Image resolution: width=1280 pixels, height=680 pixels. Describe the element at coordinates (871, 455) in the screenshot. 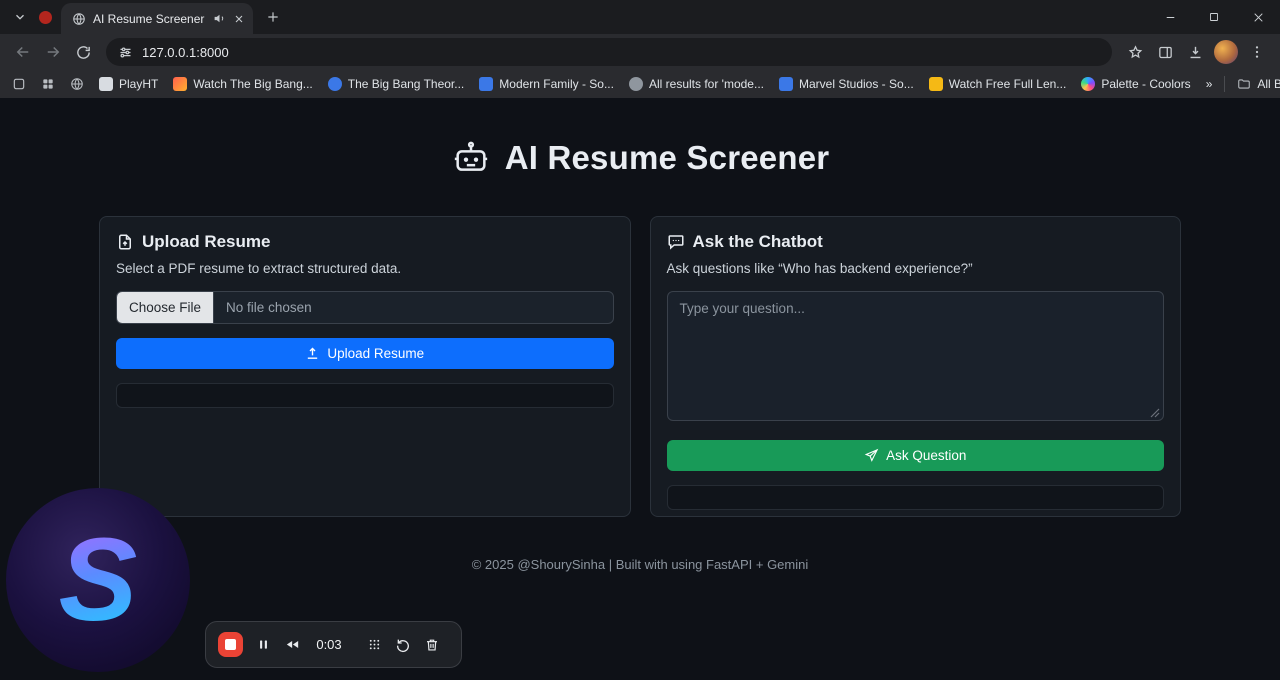

I see `send-icon` at that location.